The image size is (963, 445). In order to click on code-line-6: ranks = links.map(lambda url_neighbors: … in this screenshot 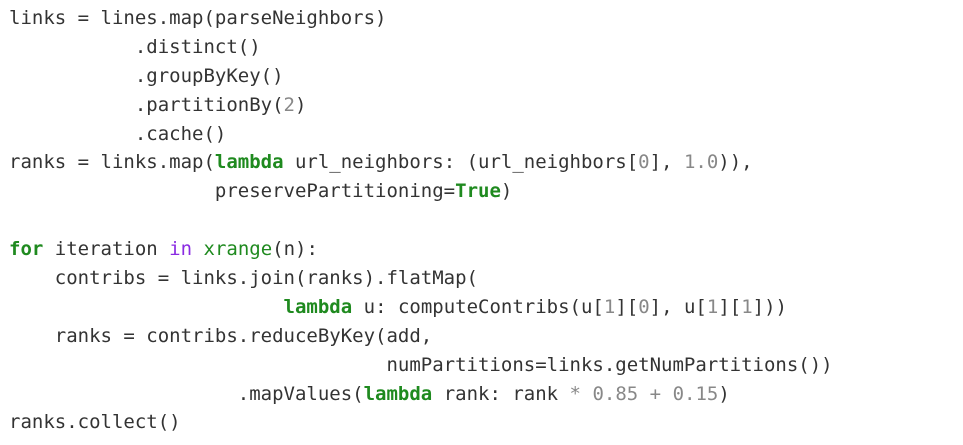, I will do `click(421, 162)`.